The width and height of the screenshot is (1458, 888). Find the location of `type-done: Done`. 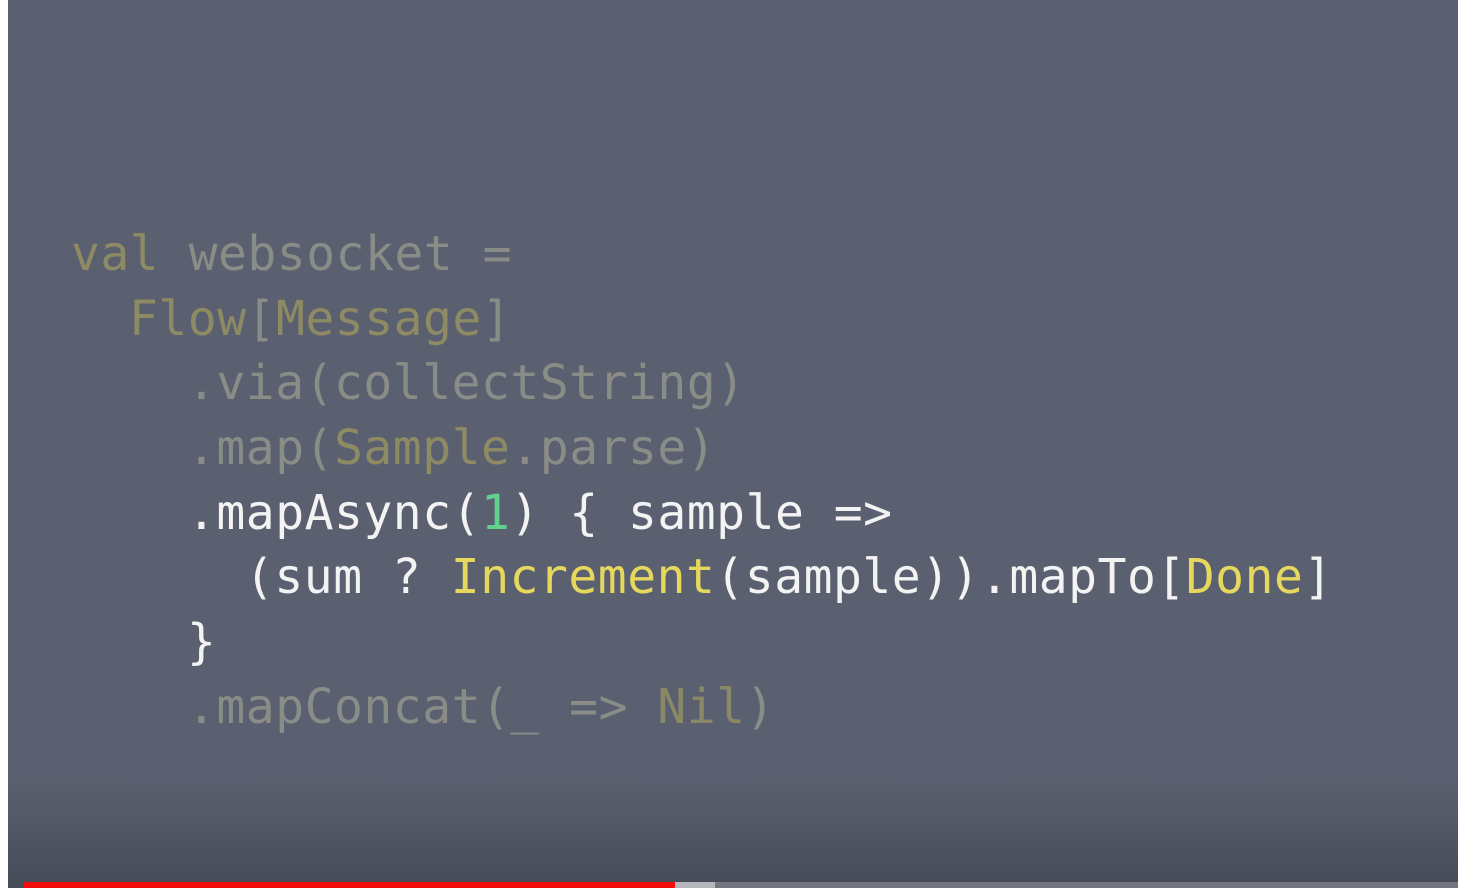

type-done: Done is located at coordinates (1244, 577).